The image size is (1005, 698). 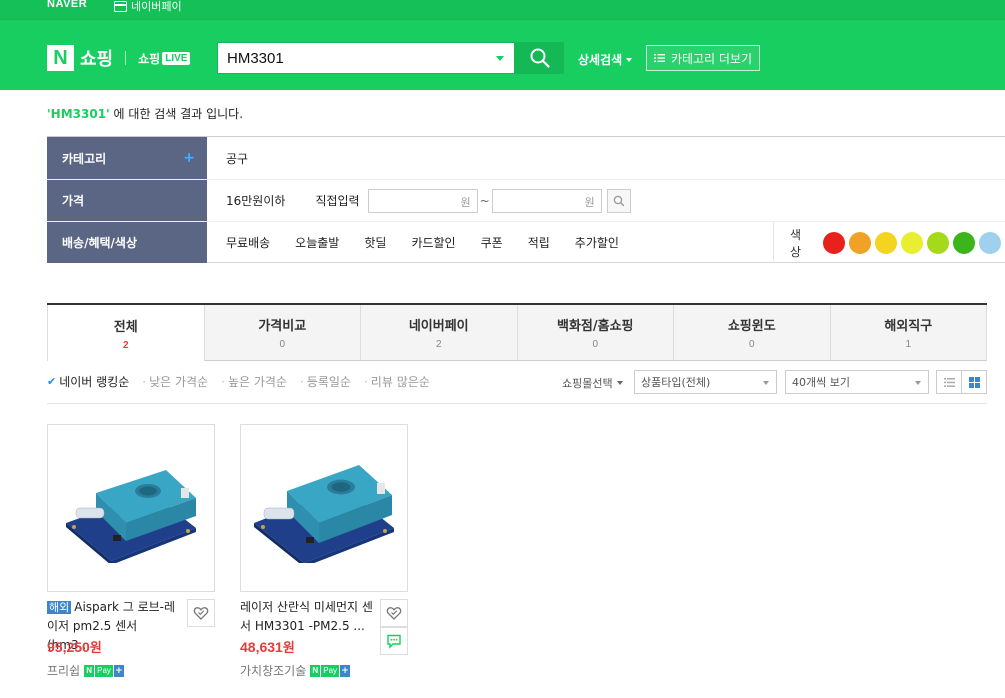 I want to click on heart-icon, so click(x=201, y=613).